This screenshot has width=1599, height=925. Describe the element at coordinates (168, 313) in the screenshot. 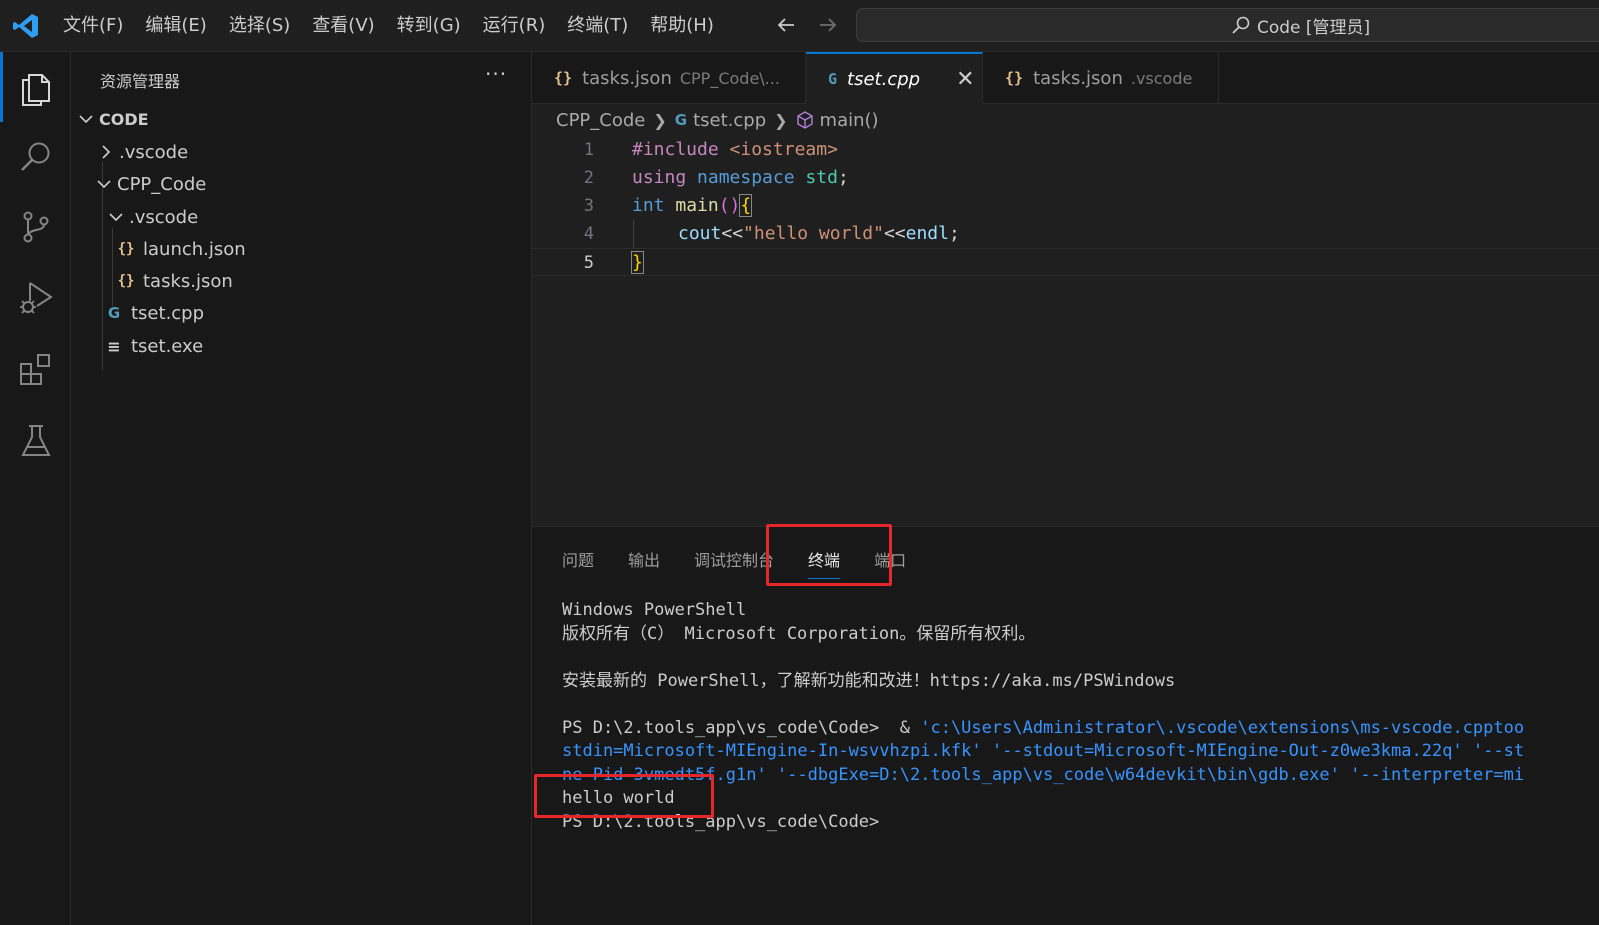

I see `tree-label: tset.cpp` at that location.